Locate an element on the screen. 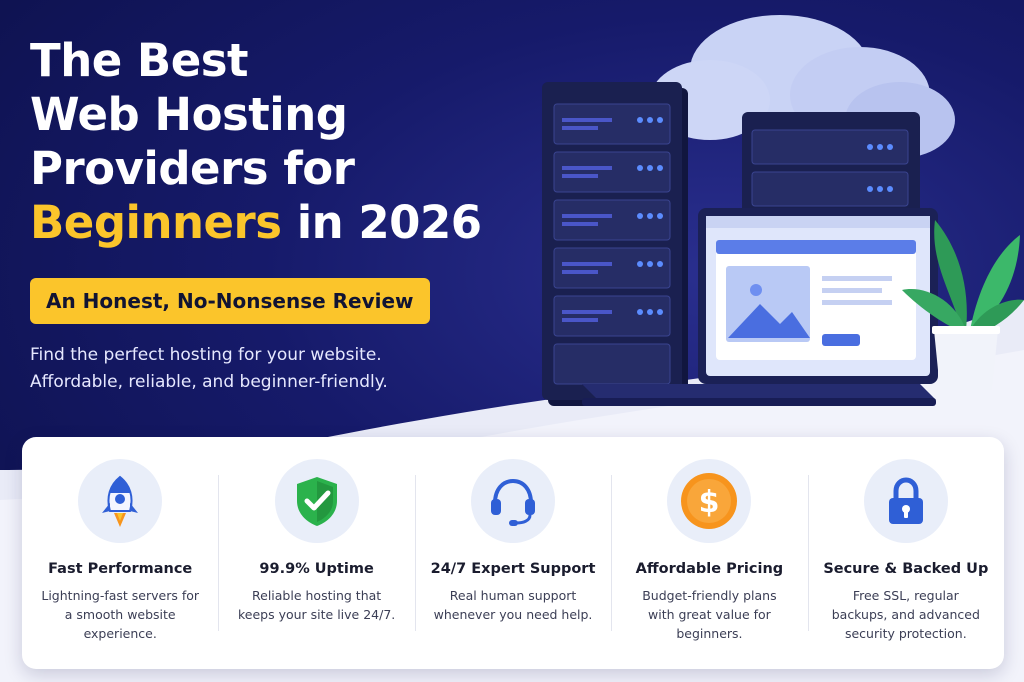 The image size is (1024, 682). title-line-1: The Best is located at coordinates (139, 60).